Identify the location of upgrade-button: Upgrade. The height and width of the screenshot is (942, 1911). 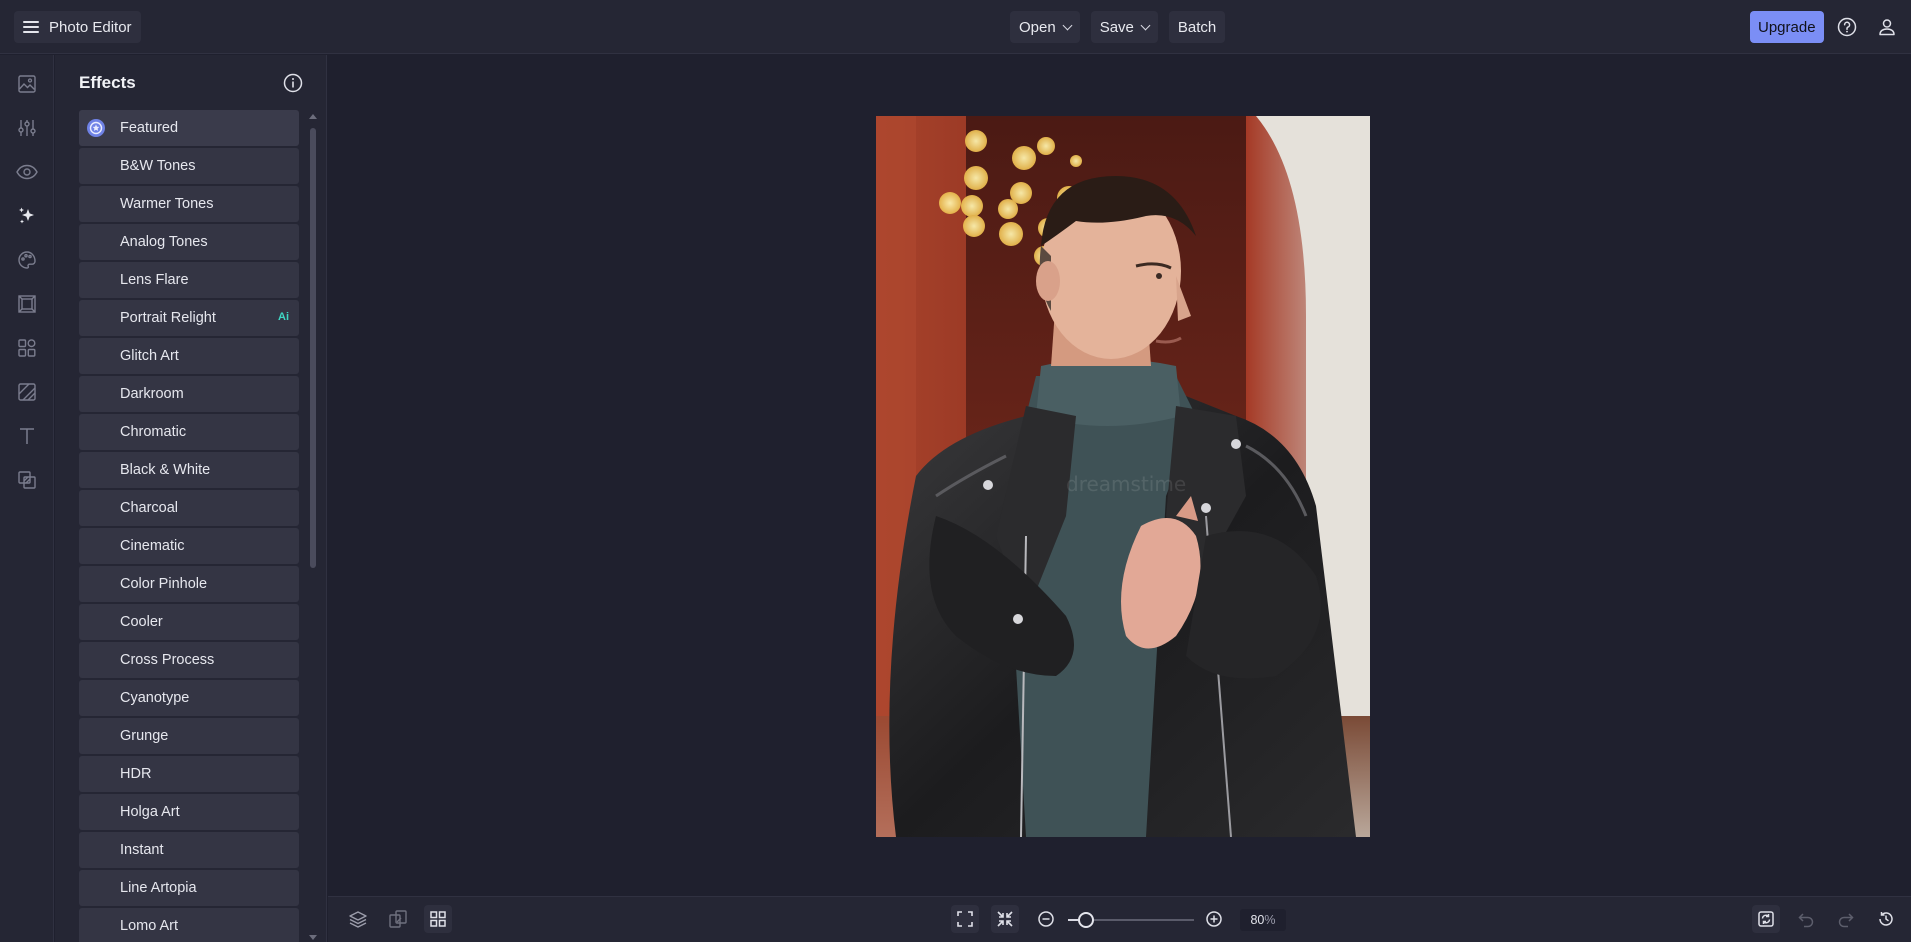
(1787, 27).